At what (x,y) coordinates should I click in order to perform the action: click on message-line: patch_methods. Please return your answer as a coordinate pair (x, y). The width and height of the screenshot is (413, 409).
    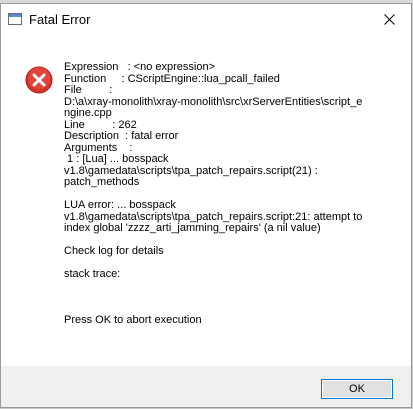
    Looking at the image, I should click on (102, 182).